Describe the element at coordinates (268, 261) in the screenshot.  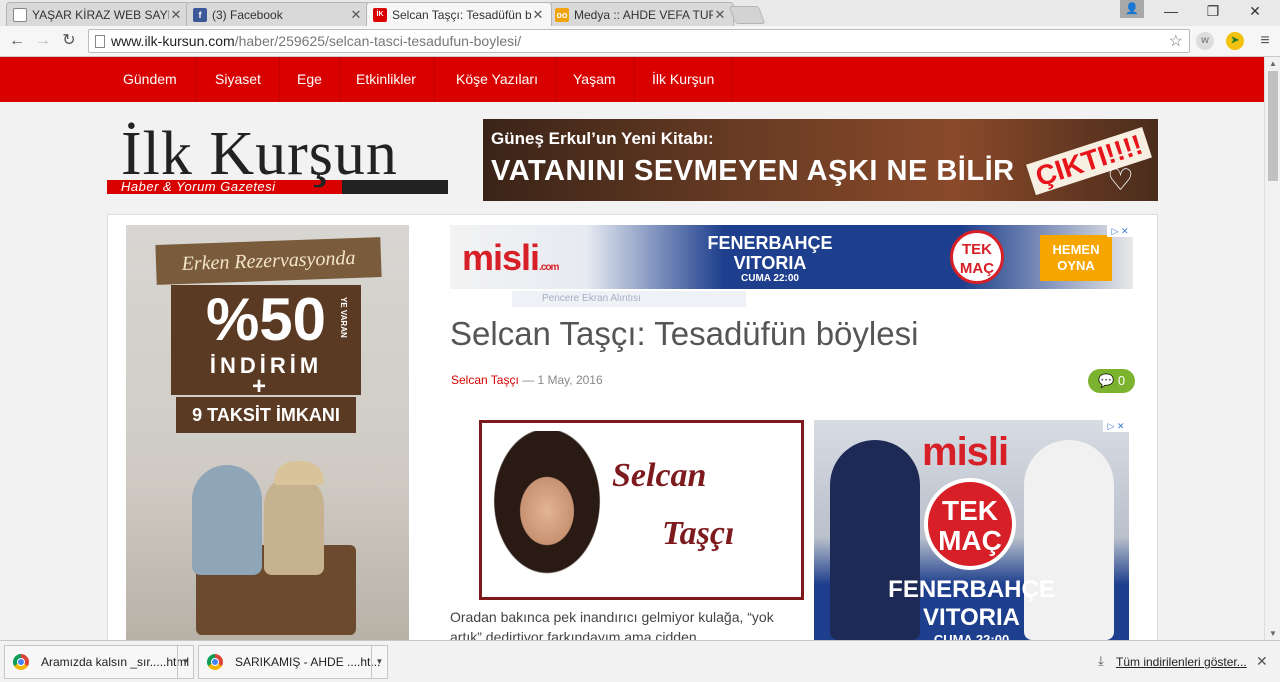
I see `ad-ribbon: Erken Rezervasyonda` at that location.